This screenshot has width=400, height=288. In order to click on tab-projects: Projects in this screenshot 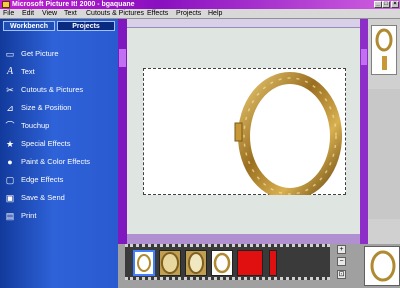, I will do `click(86, 26)`.